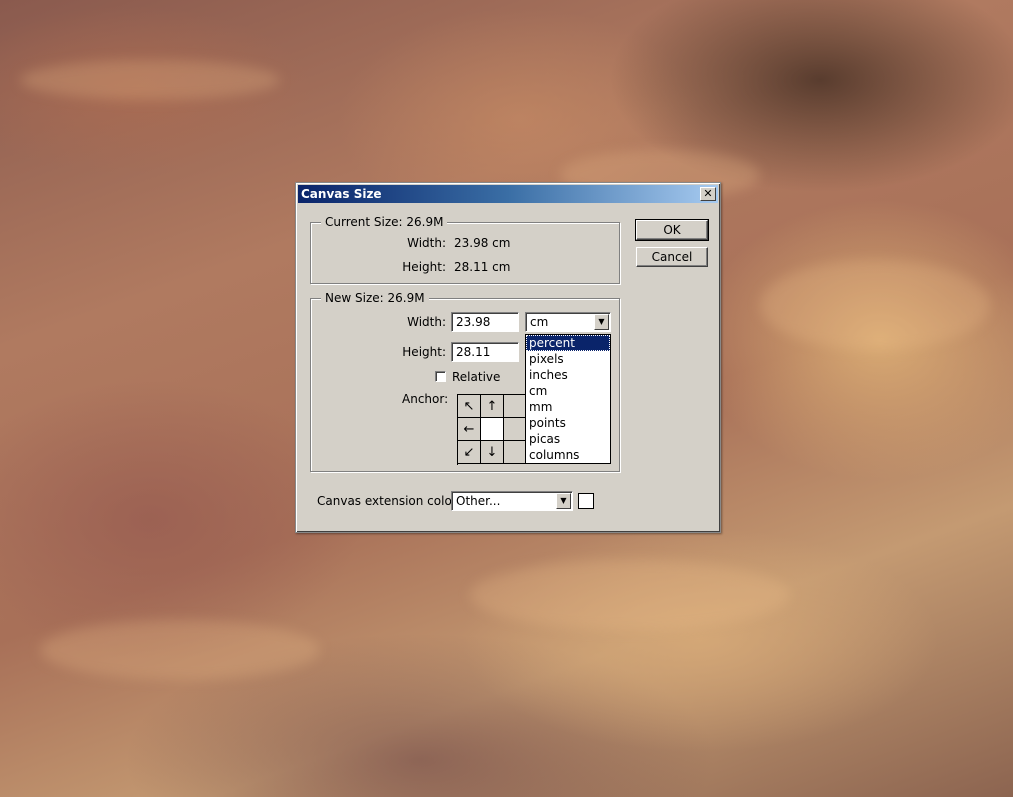 The height and width of the screenshot is (797, 1013). I want to click on current-size-legend: Current Size: 26.9M, so click(384, 222).